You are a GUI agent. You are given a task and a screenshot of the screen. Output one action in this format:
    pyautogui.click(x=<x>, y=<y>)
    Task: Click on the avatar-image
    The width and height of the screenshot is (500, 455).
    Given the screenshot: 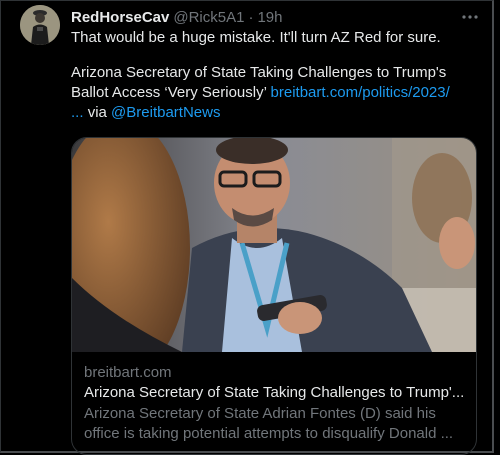 What is the action you would take?
    pyautogui.click(x=40, y=25)
    